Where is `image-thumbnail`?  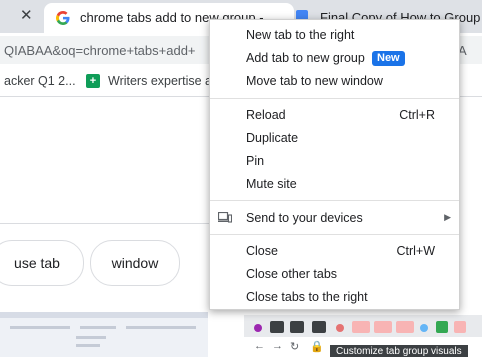 image-thumbnail is located at coordinates (104, 334).